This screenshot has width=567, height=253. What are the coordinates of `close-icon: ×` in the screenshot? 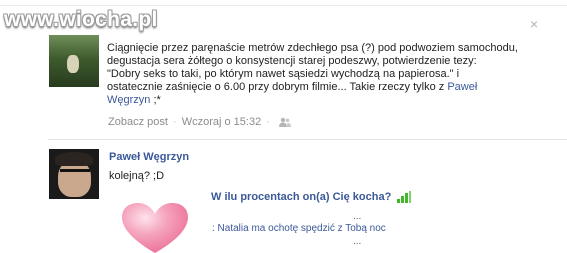 It's located at (534, 24).